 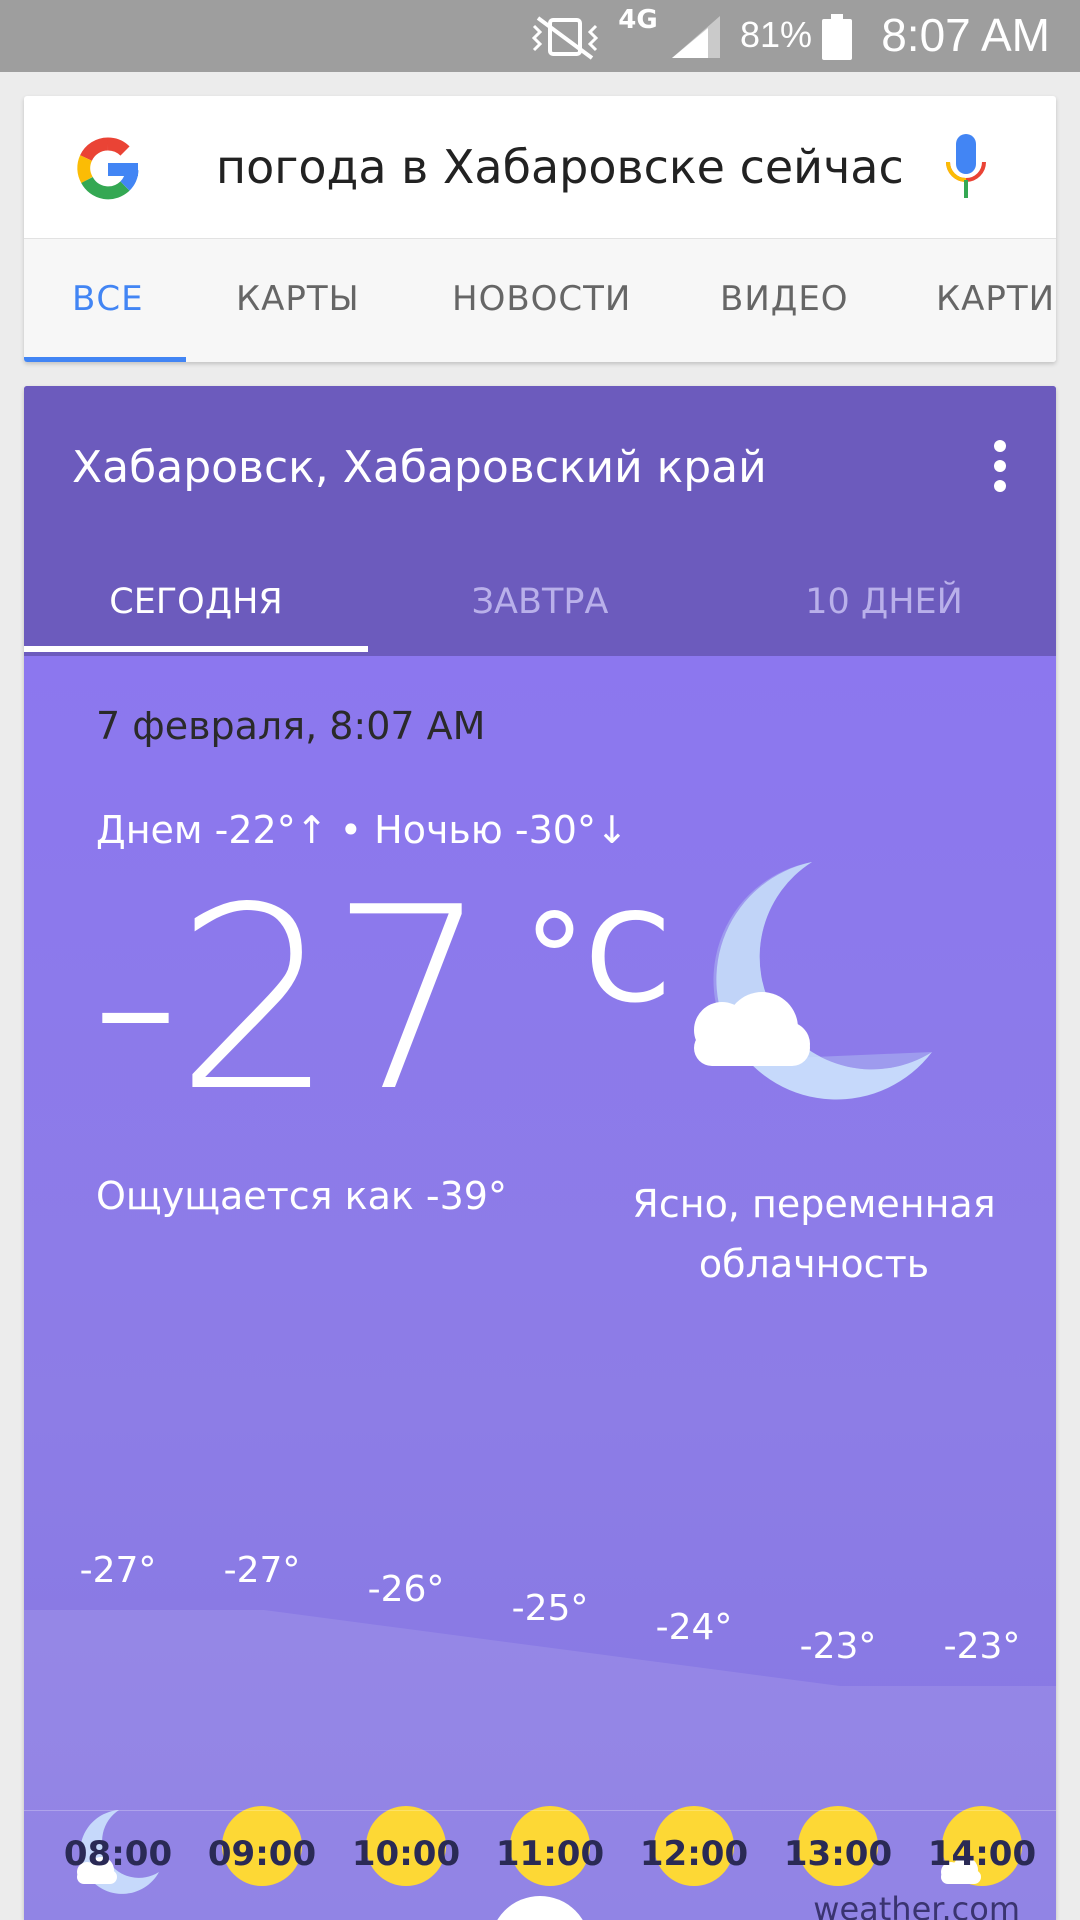 What do you see at coordinates (965, 35) in the screenshot?
I see `clock: 8:07 AM` at bounding box center [965, 35].